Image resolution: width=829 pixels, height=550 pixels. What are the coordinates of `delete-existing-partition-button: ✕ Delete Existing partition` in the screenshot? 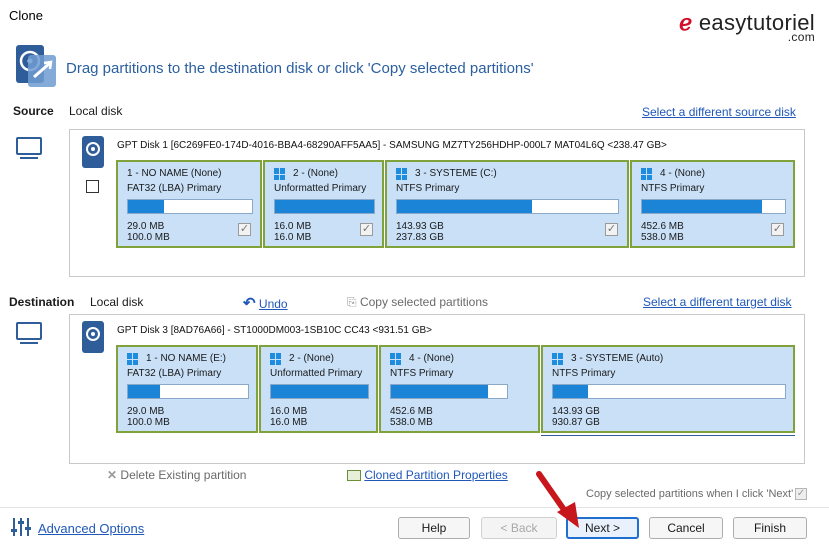 It's located at (176, 475).